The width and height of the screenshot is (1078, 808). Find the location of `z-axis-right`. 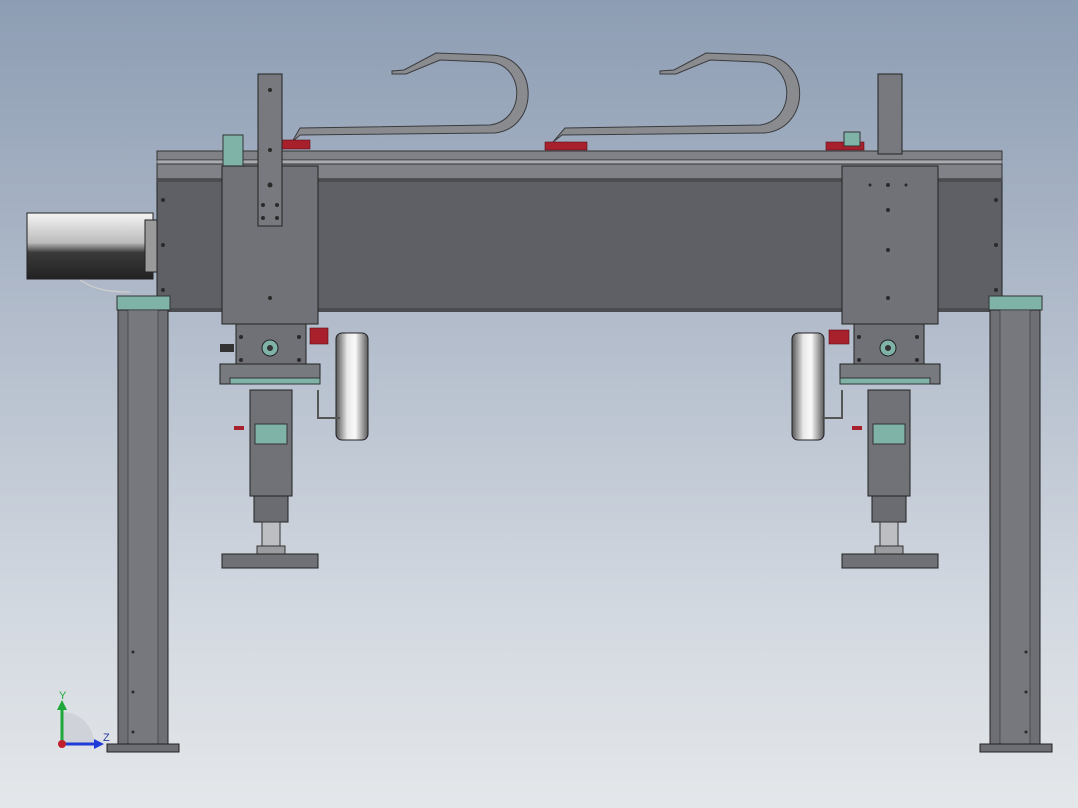

z-axis-right is located at coordinates (890, 479).